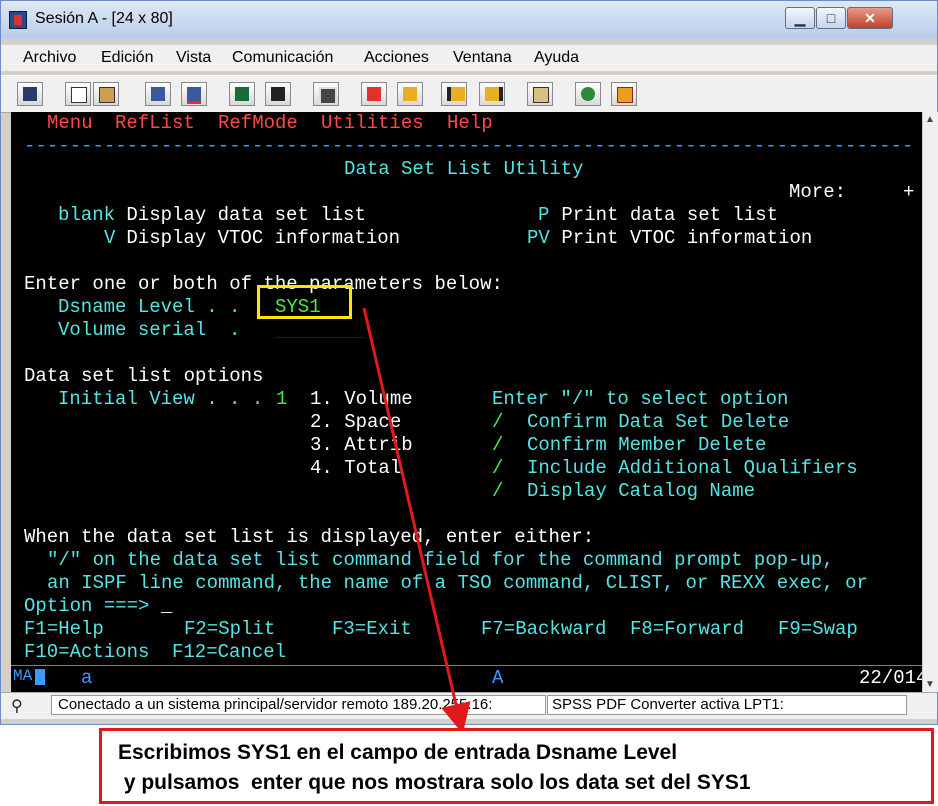  I want to click on title-bar: Sesión A - [24 x 80] ▁ □ ✕, so click(469, 20).